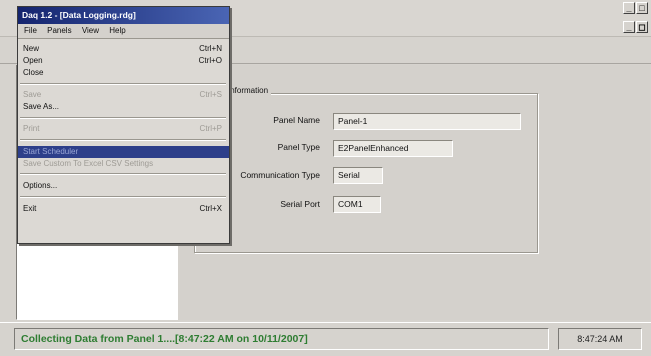 The width and height of the screenshot is (651, 356). What do you see at coordinates (123, 152) in the screenshot?
I see `menu-item-start-scheduler: Start Scheduler` at bounding box center [123, 152].